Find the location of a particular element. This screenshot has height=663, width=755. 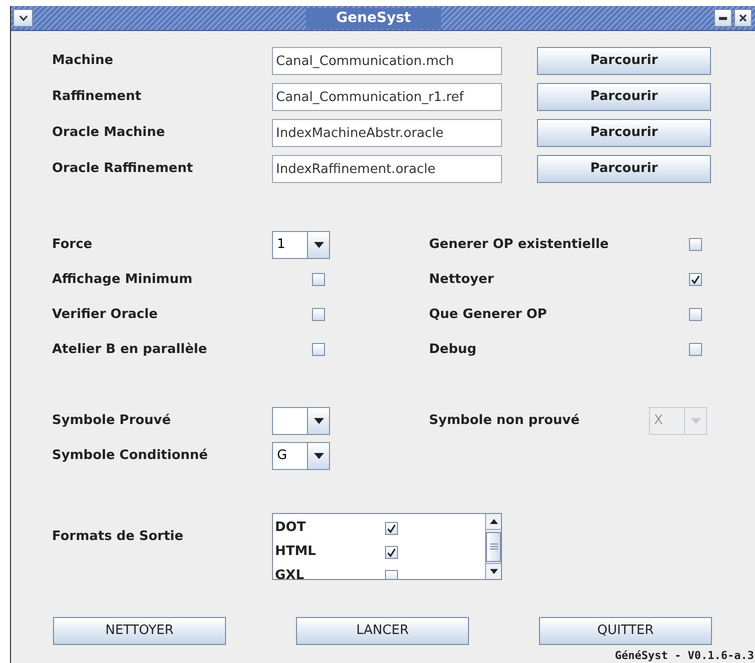

dropdown: G is located at coordinates (301, 456).